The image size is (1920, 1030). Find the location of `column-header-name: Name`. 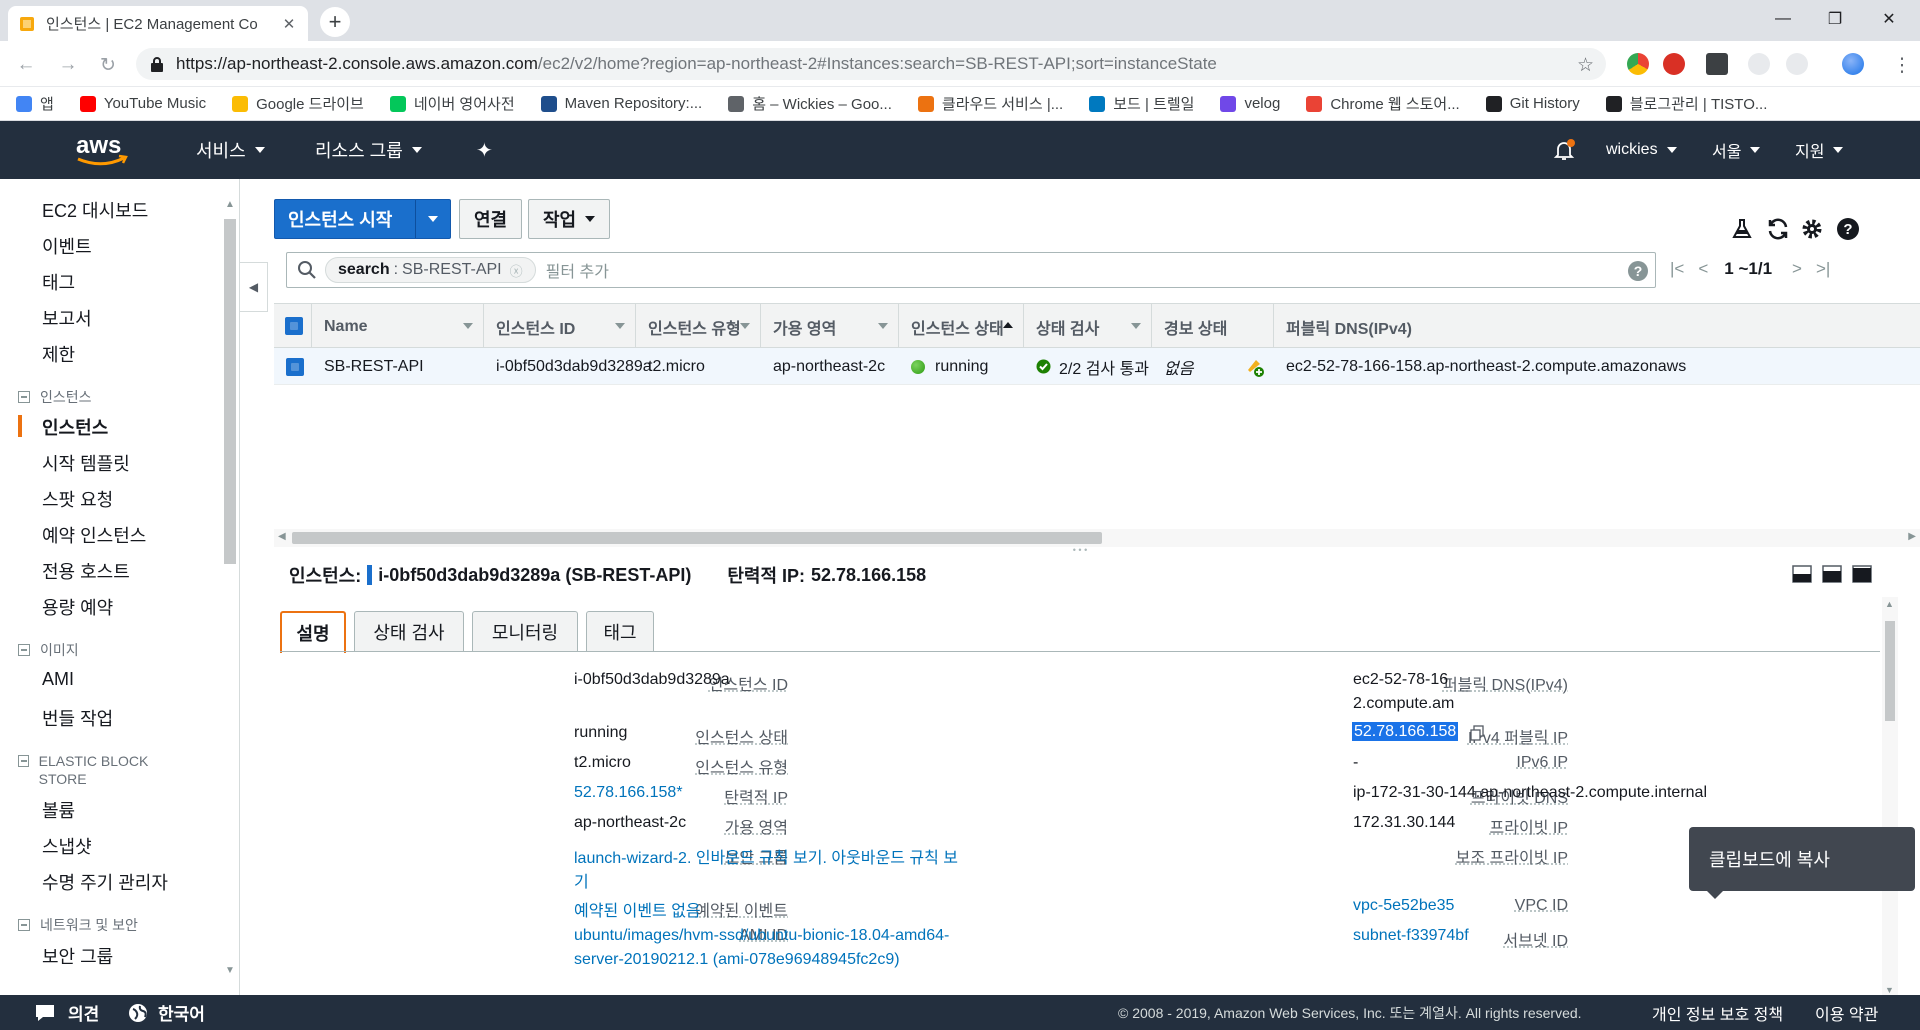

column-header-name: Name is located at coordinates (398, 326).